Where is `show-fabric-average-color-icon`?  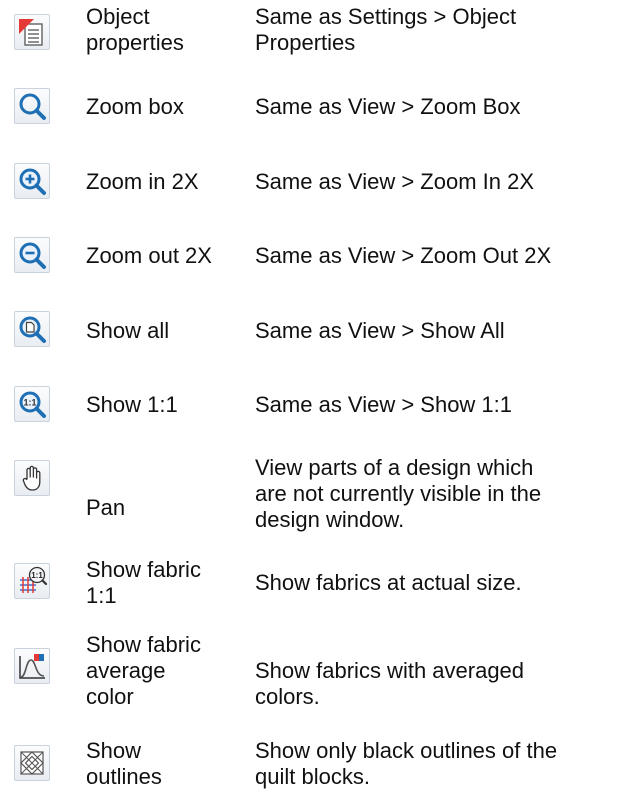
show-fabric-average-color-icon is located at coordinates (32, 666).